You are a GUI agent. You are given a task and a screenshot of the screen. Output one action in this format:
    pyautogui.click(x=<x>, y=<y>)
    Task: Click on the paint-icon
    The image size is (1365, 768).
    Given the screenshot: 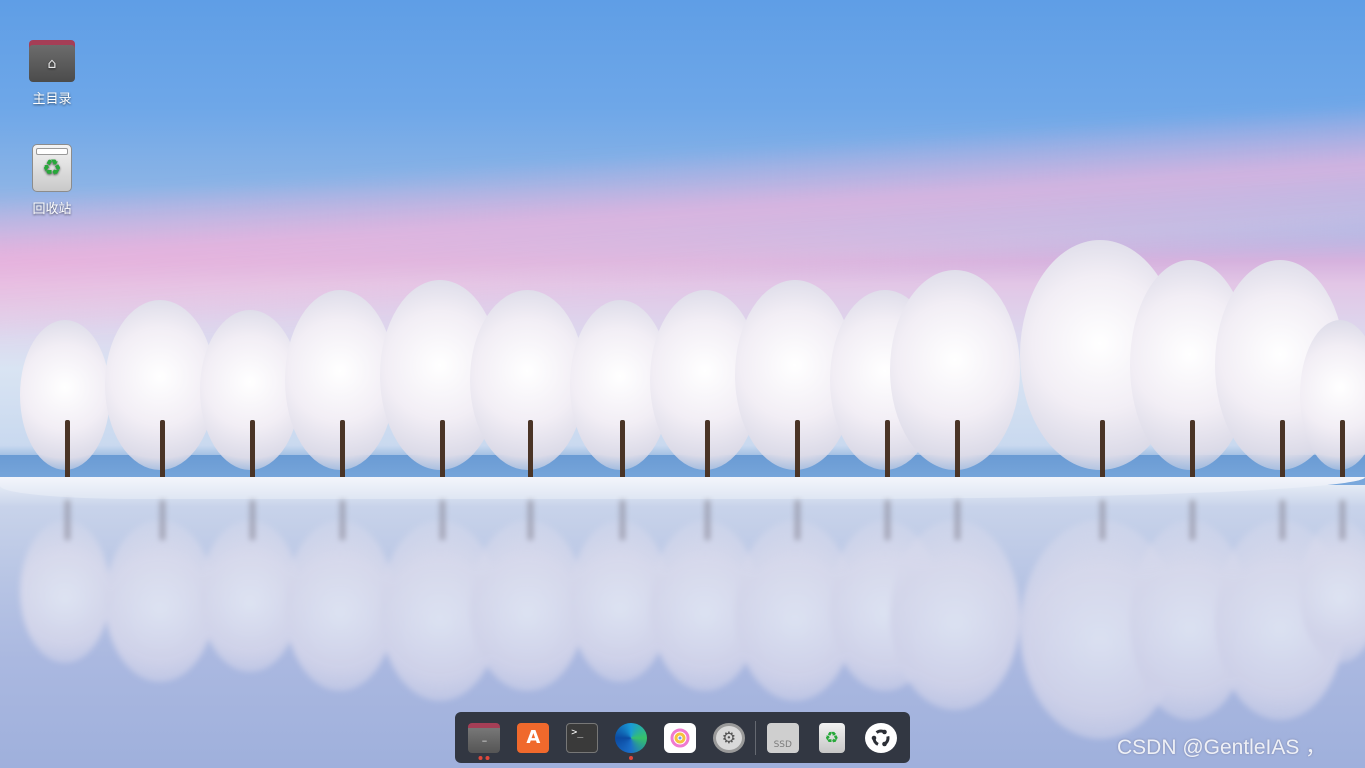 What is the action you would take?
    pyautogui.click(x=680, y=737)
    